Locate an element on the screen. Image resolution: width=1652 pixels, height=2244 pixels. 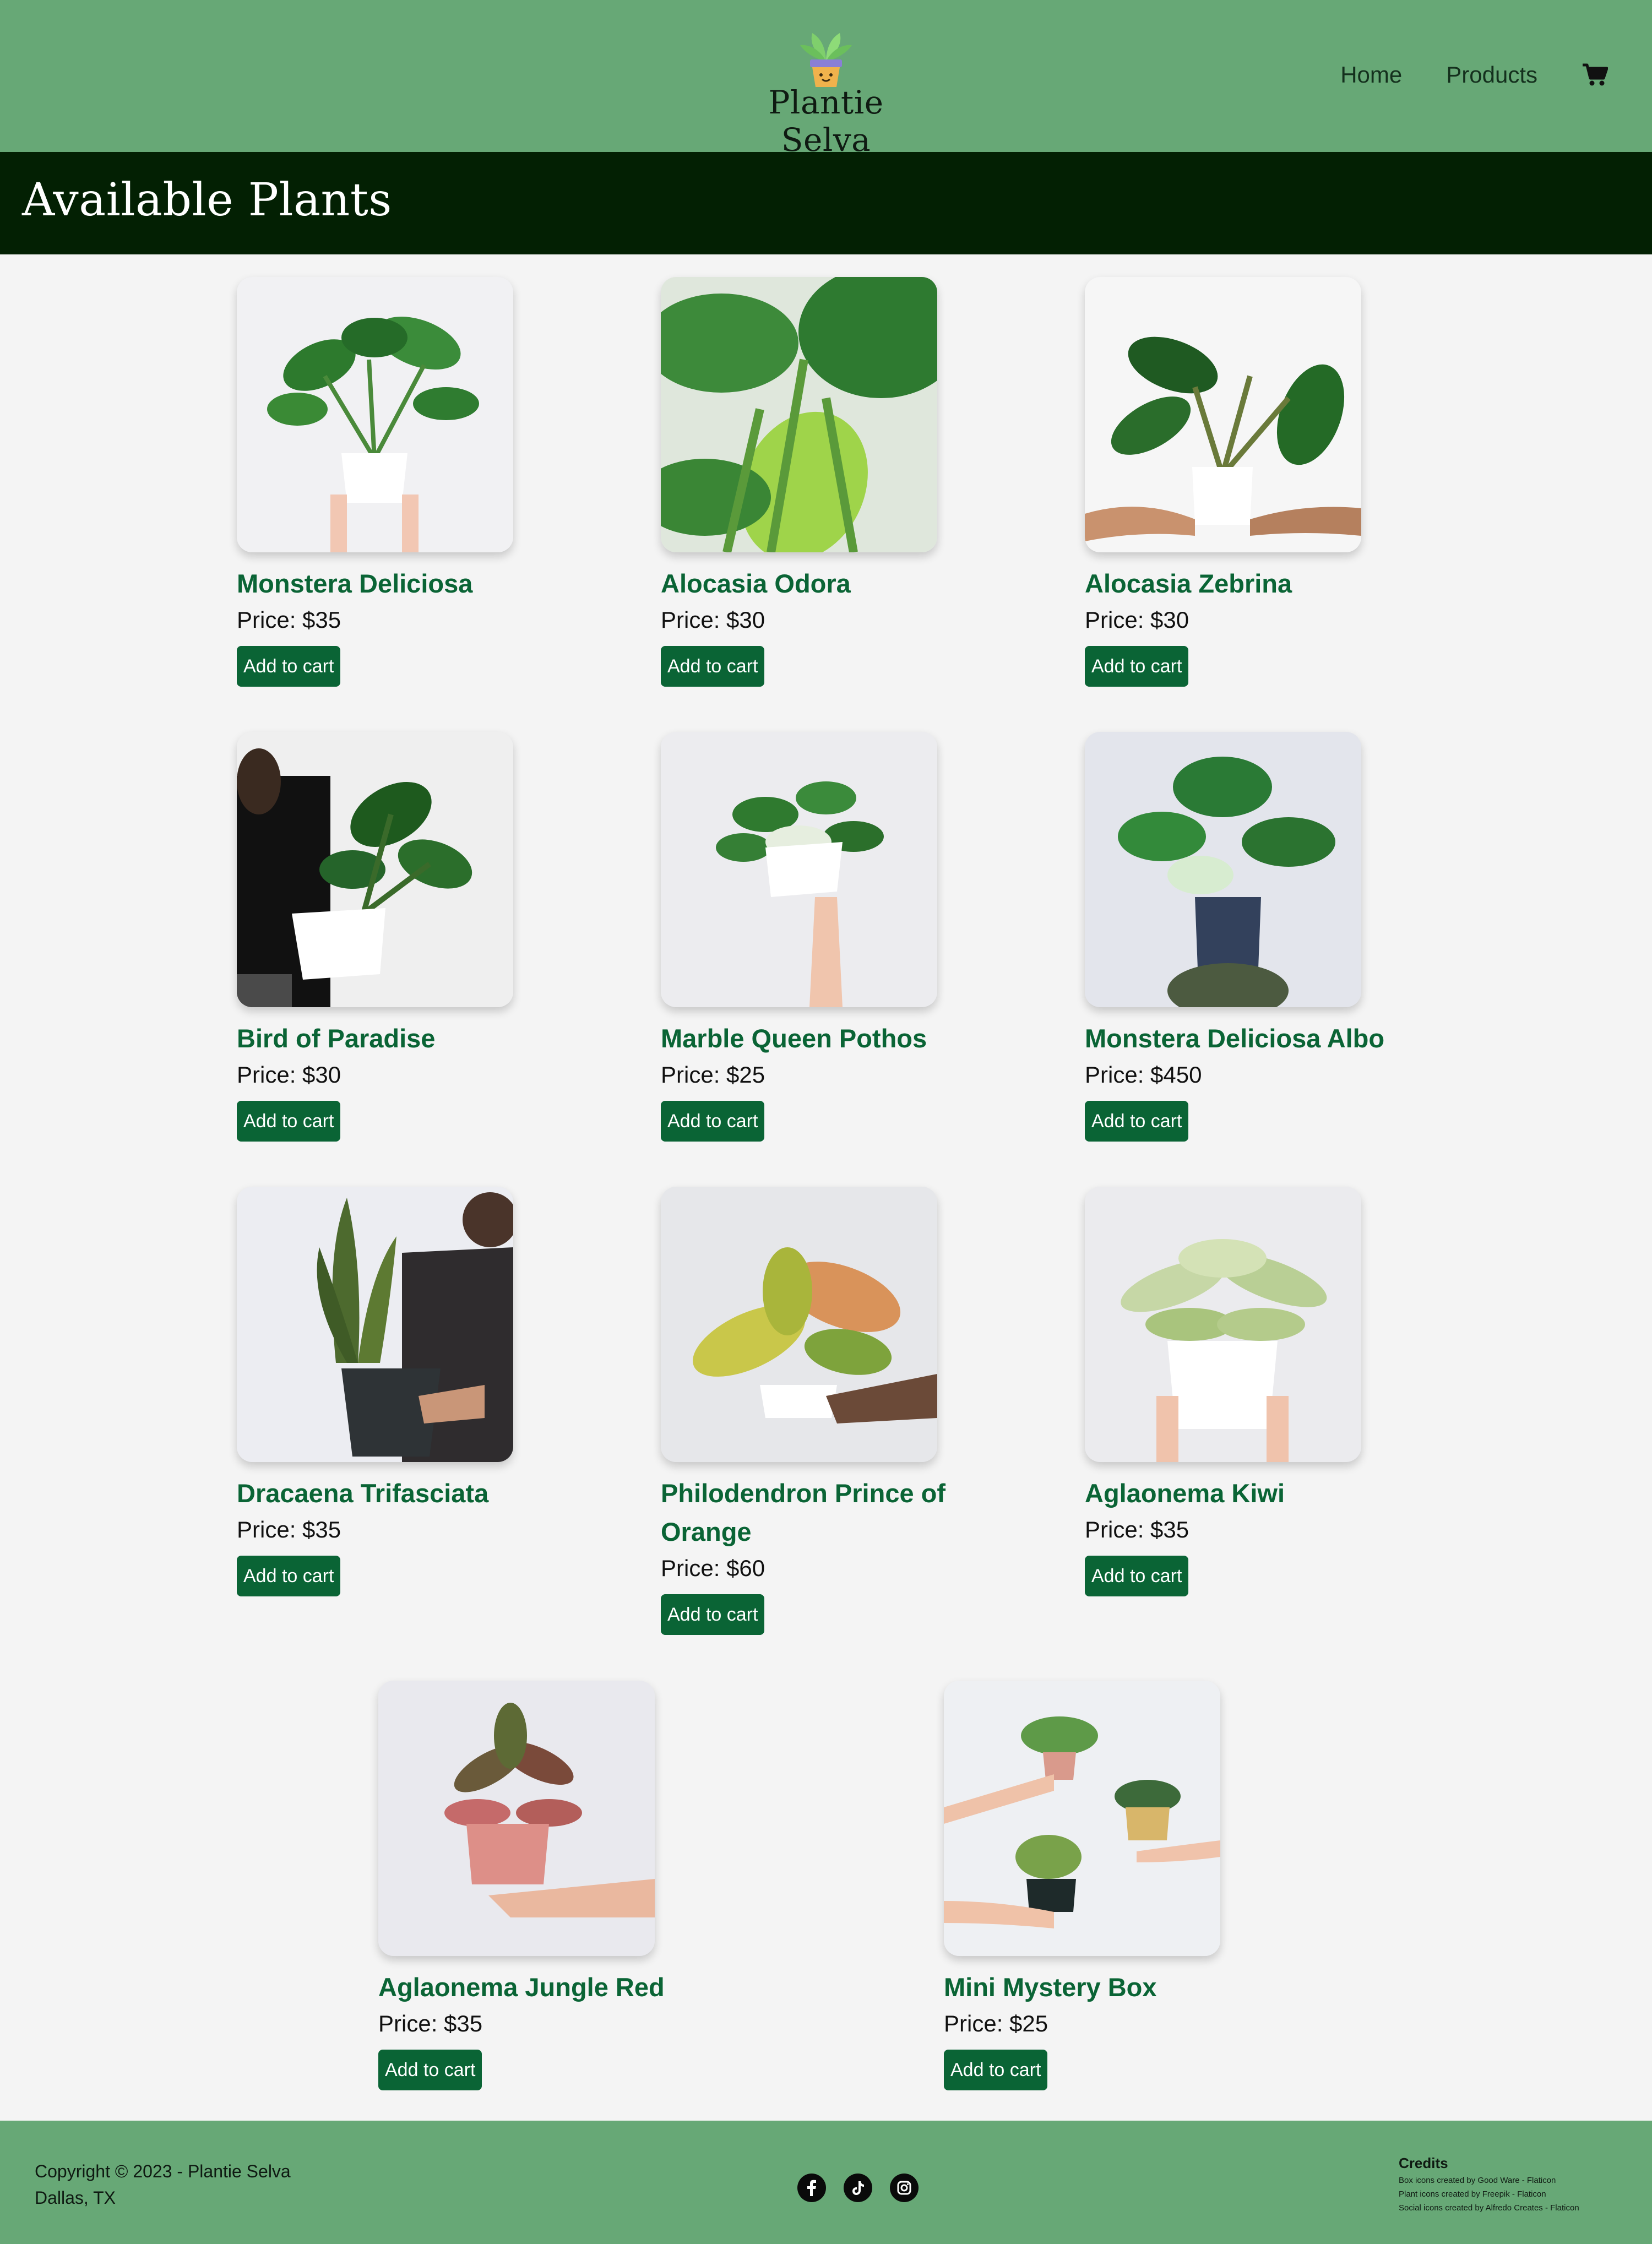
product-card: Bird of Paradise Price: $30 Add to cart is located at coordinates (407, 937).